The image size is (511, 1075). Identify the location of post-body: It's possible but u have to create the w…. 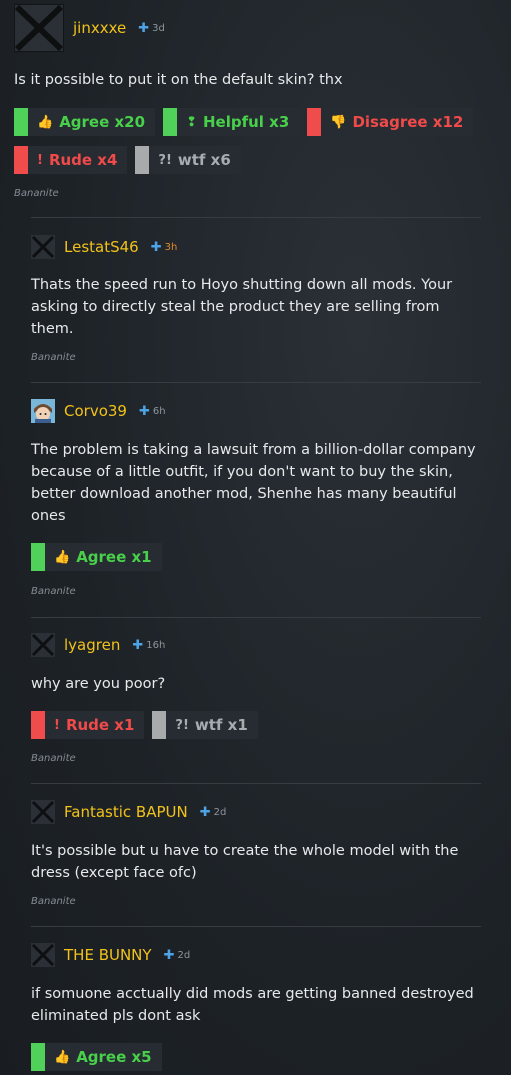
(245, 862).